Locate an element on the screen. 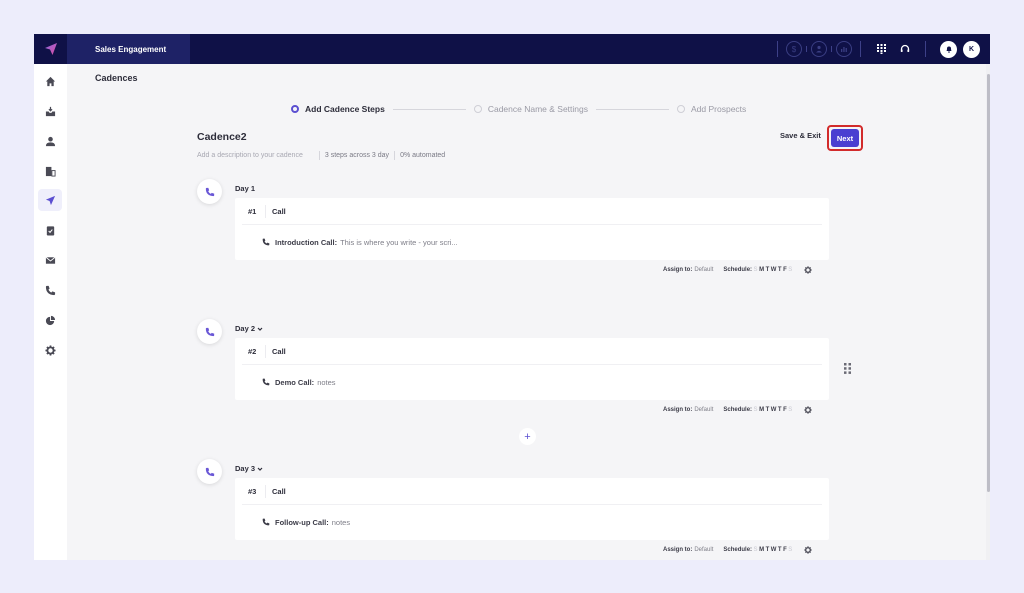  step-card: #3 Call Follow-up Call: notes is located at coordinates (532, 509).